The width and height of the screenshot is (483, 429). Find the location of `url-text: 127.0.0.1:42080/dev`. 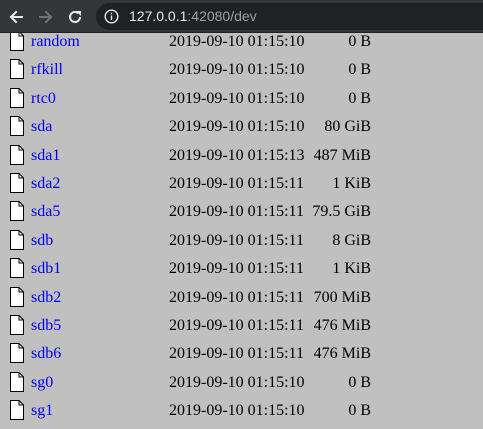

url-text: 127.0.0.1:42080/dev is located at coordinates (193, 16).